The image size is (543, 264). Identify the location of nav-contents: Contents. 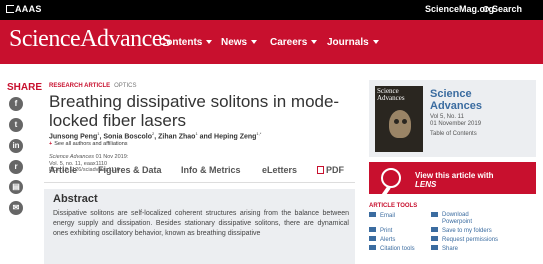
(186, 42).